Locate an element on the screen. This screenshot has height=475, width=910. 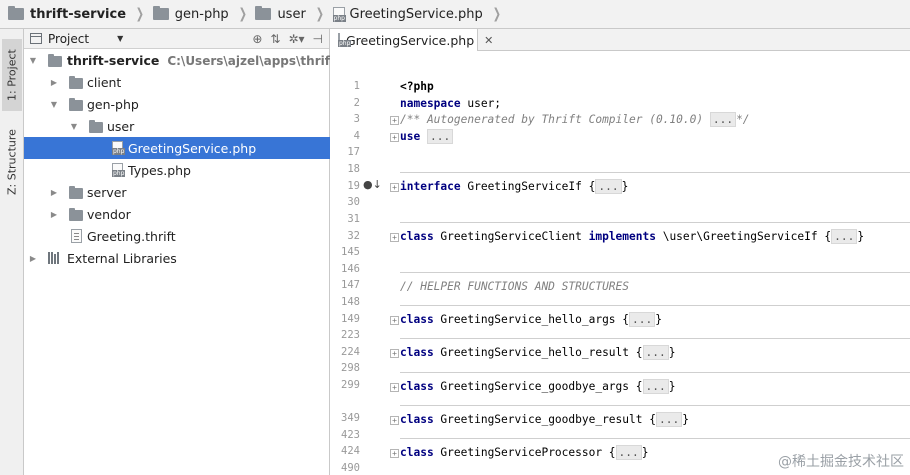
line-number: 19 is located at coordinates (353, 186).